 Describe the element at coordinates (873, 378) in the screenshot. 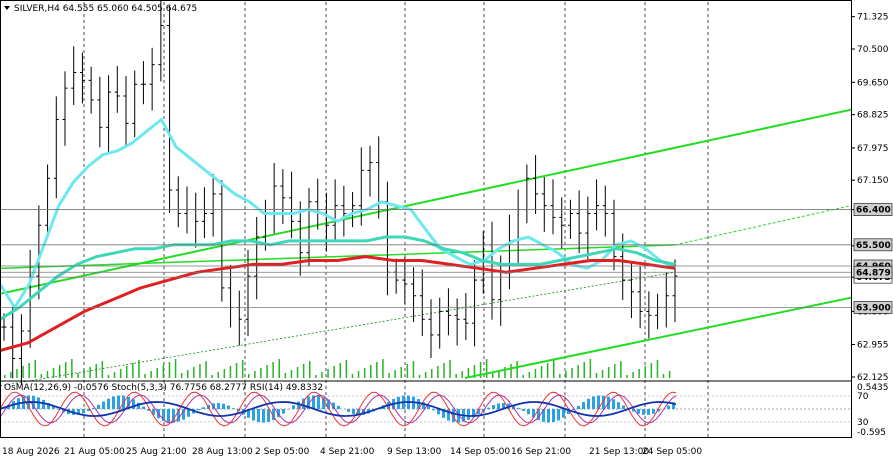

I see `y-tick-label: 62.125` at that location.